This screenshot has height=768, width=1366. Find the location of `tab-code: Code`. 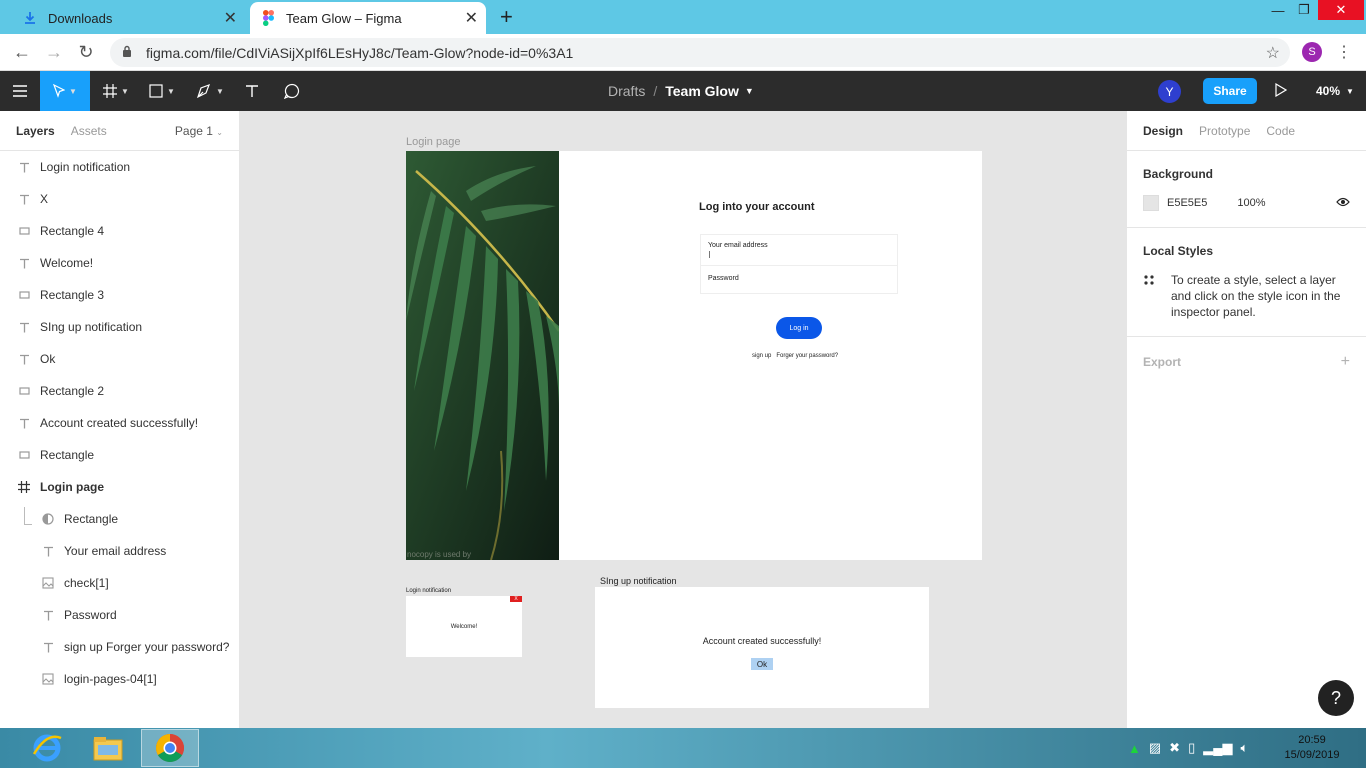

tab-code: Code is located at coordinates (1280, 131).